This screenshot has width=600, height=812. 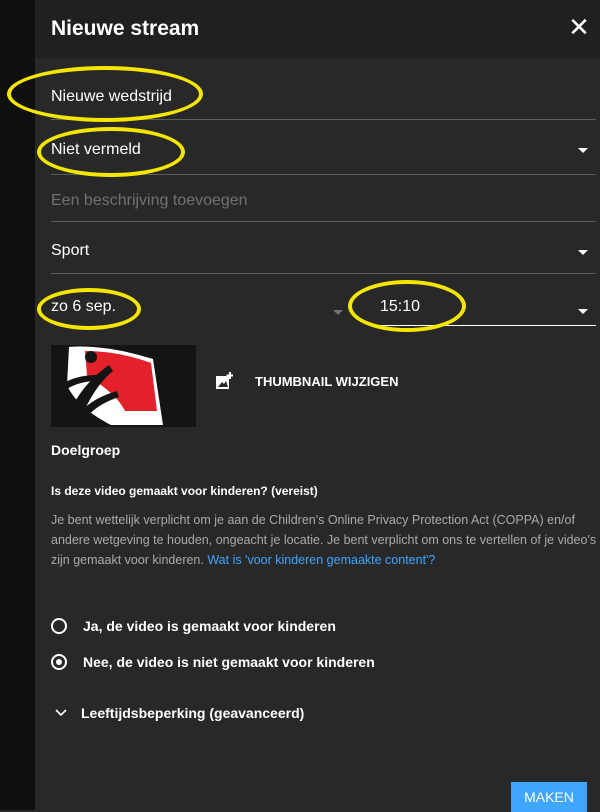 What do you see at coordinates (488, 325) in the screenshot?
I see `time-underline` at bounding box center [488, 325].